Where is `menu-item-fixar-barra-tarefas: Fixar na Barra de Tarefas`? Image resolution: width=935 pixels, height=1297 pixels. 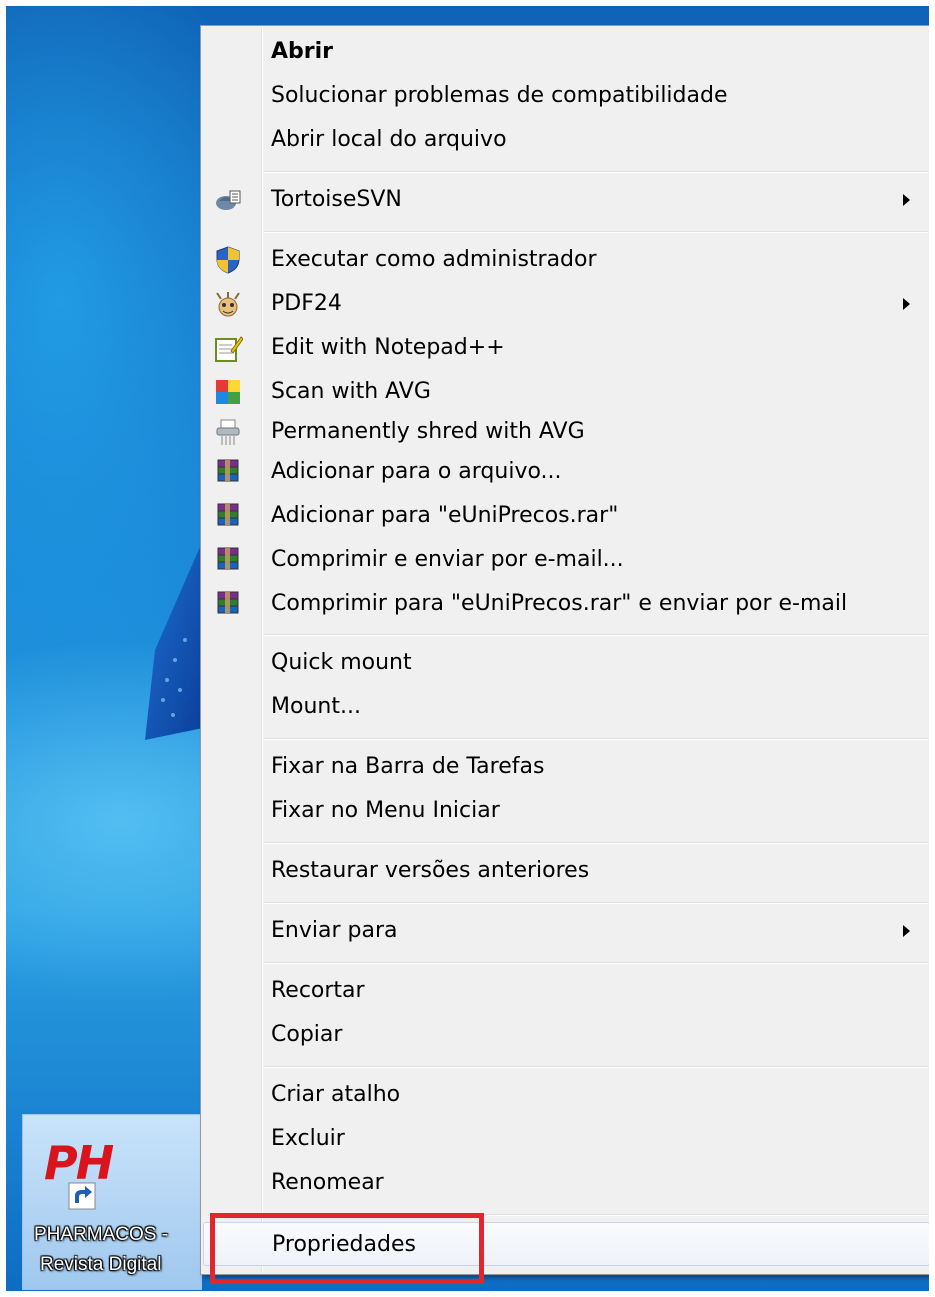 menu-item-fixar-barra-tarefas: Fixar na Barra de Tarefas is located at coordinates (566, 767).